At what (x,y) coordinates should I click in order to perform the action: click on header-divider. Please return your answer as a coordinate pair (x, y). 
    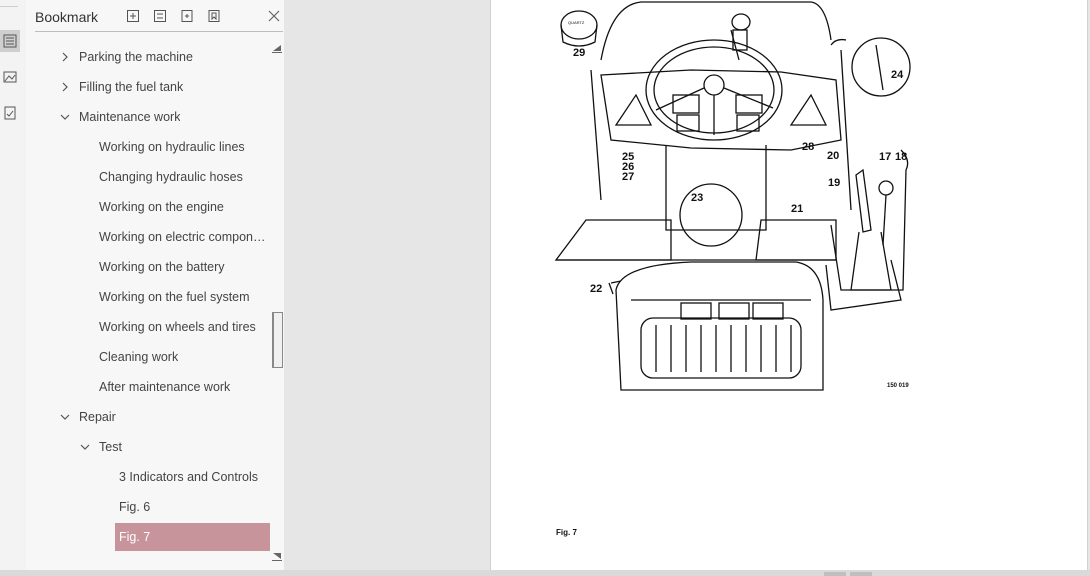
    Looking at the image, I should click on (159, 31).